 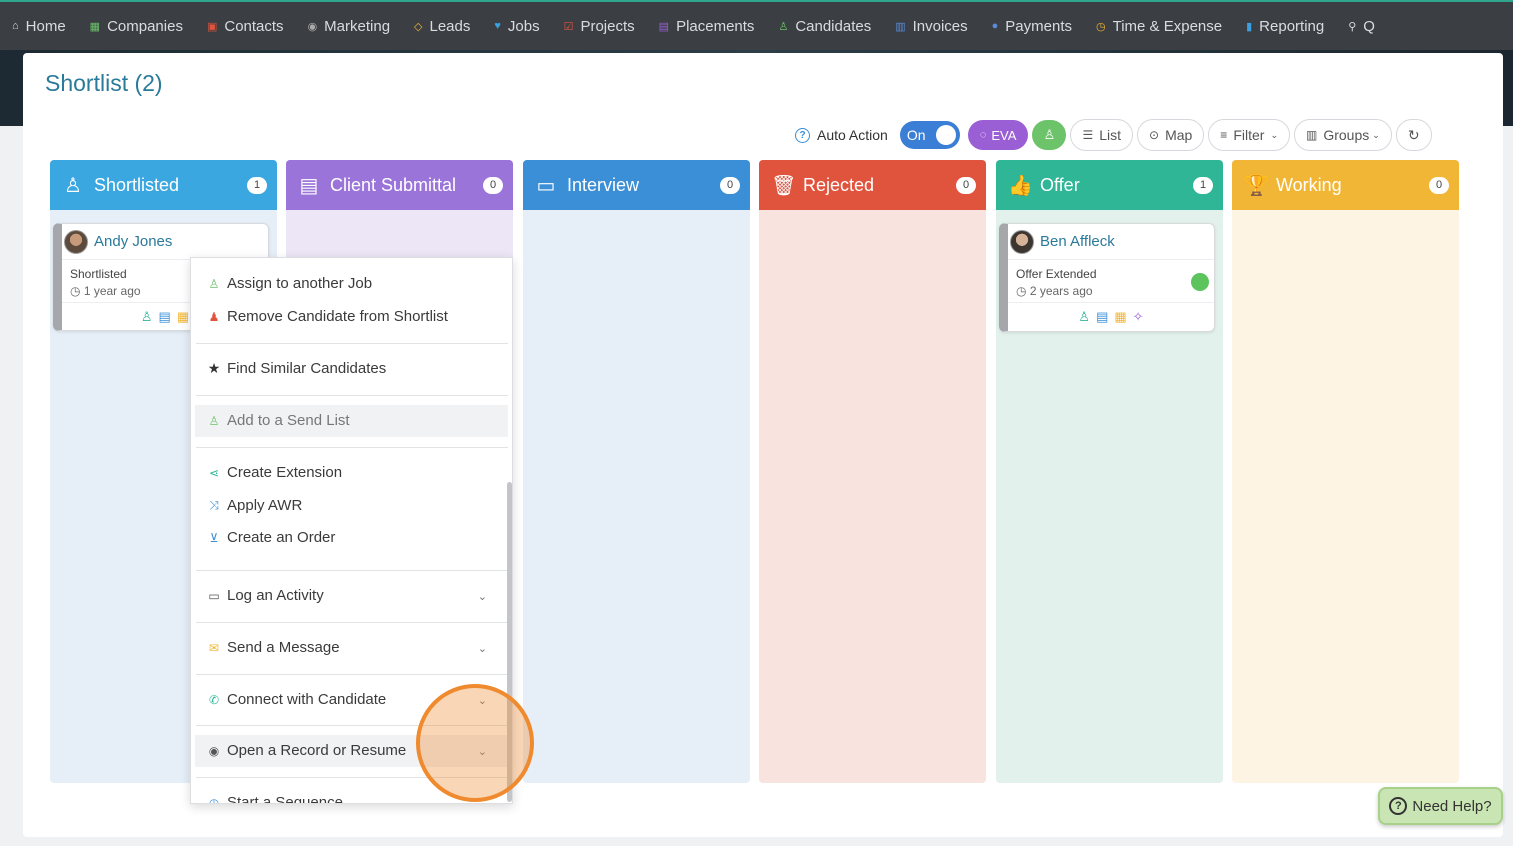 I want to click on pin-icon: ✧, so click(x=1138, y=320).